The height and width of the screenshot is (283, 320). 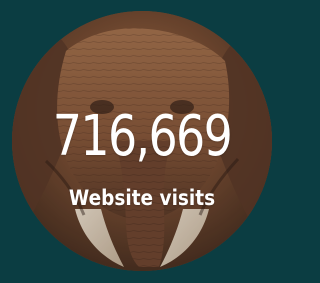 I want to click on website-visits-label: Website visits, so click(x=142, y=198).